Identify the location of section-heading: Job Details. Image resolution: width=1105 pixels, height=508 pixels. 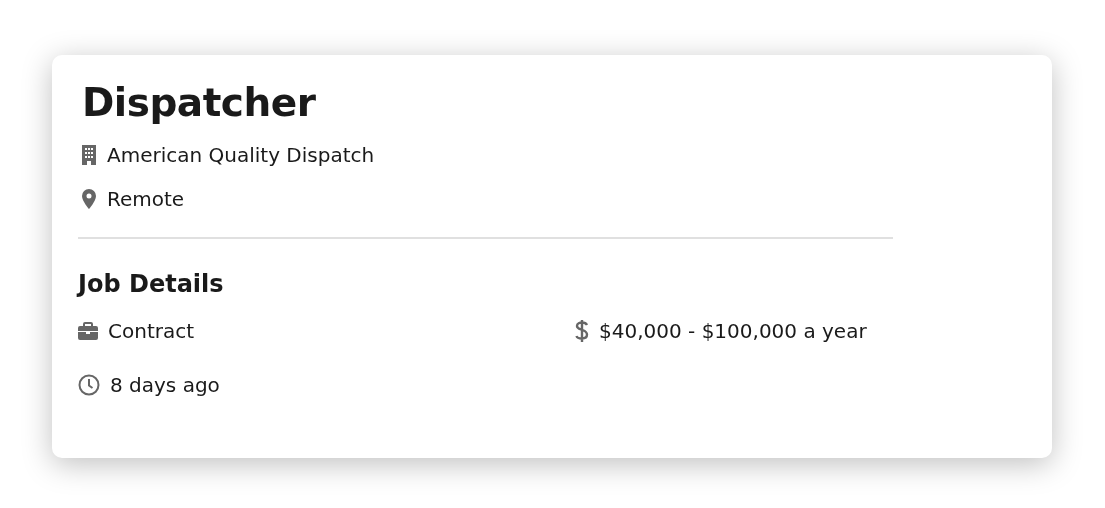
(151, 284).